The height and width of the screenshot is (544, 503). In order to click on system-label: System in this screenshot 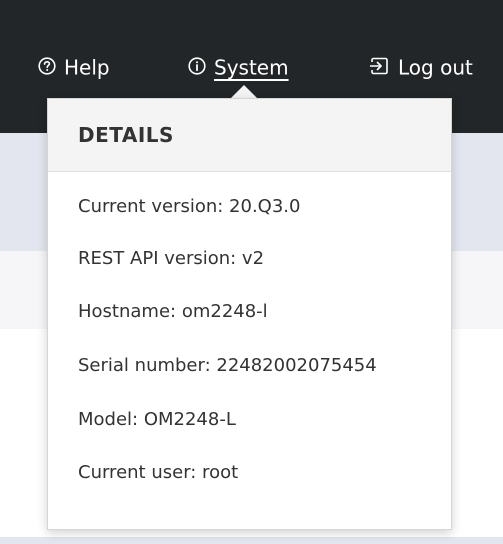, I will do `click(251, 67)`.